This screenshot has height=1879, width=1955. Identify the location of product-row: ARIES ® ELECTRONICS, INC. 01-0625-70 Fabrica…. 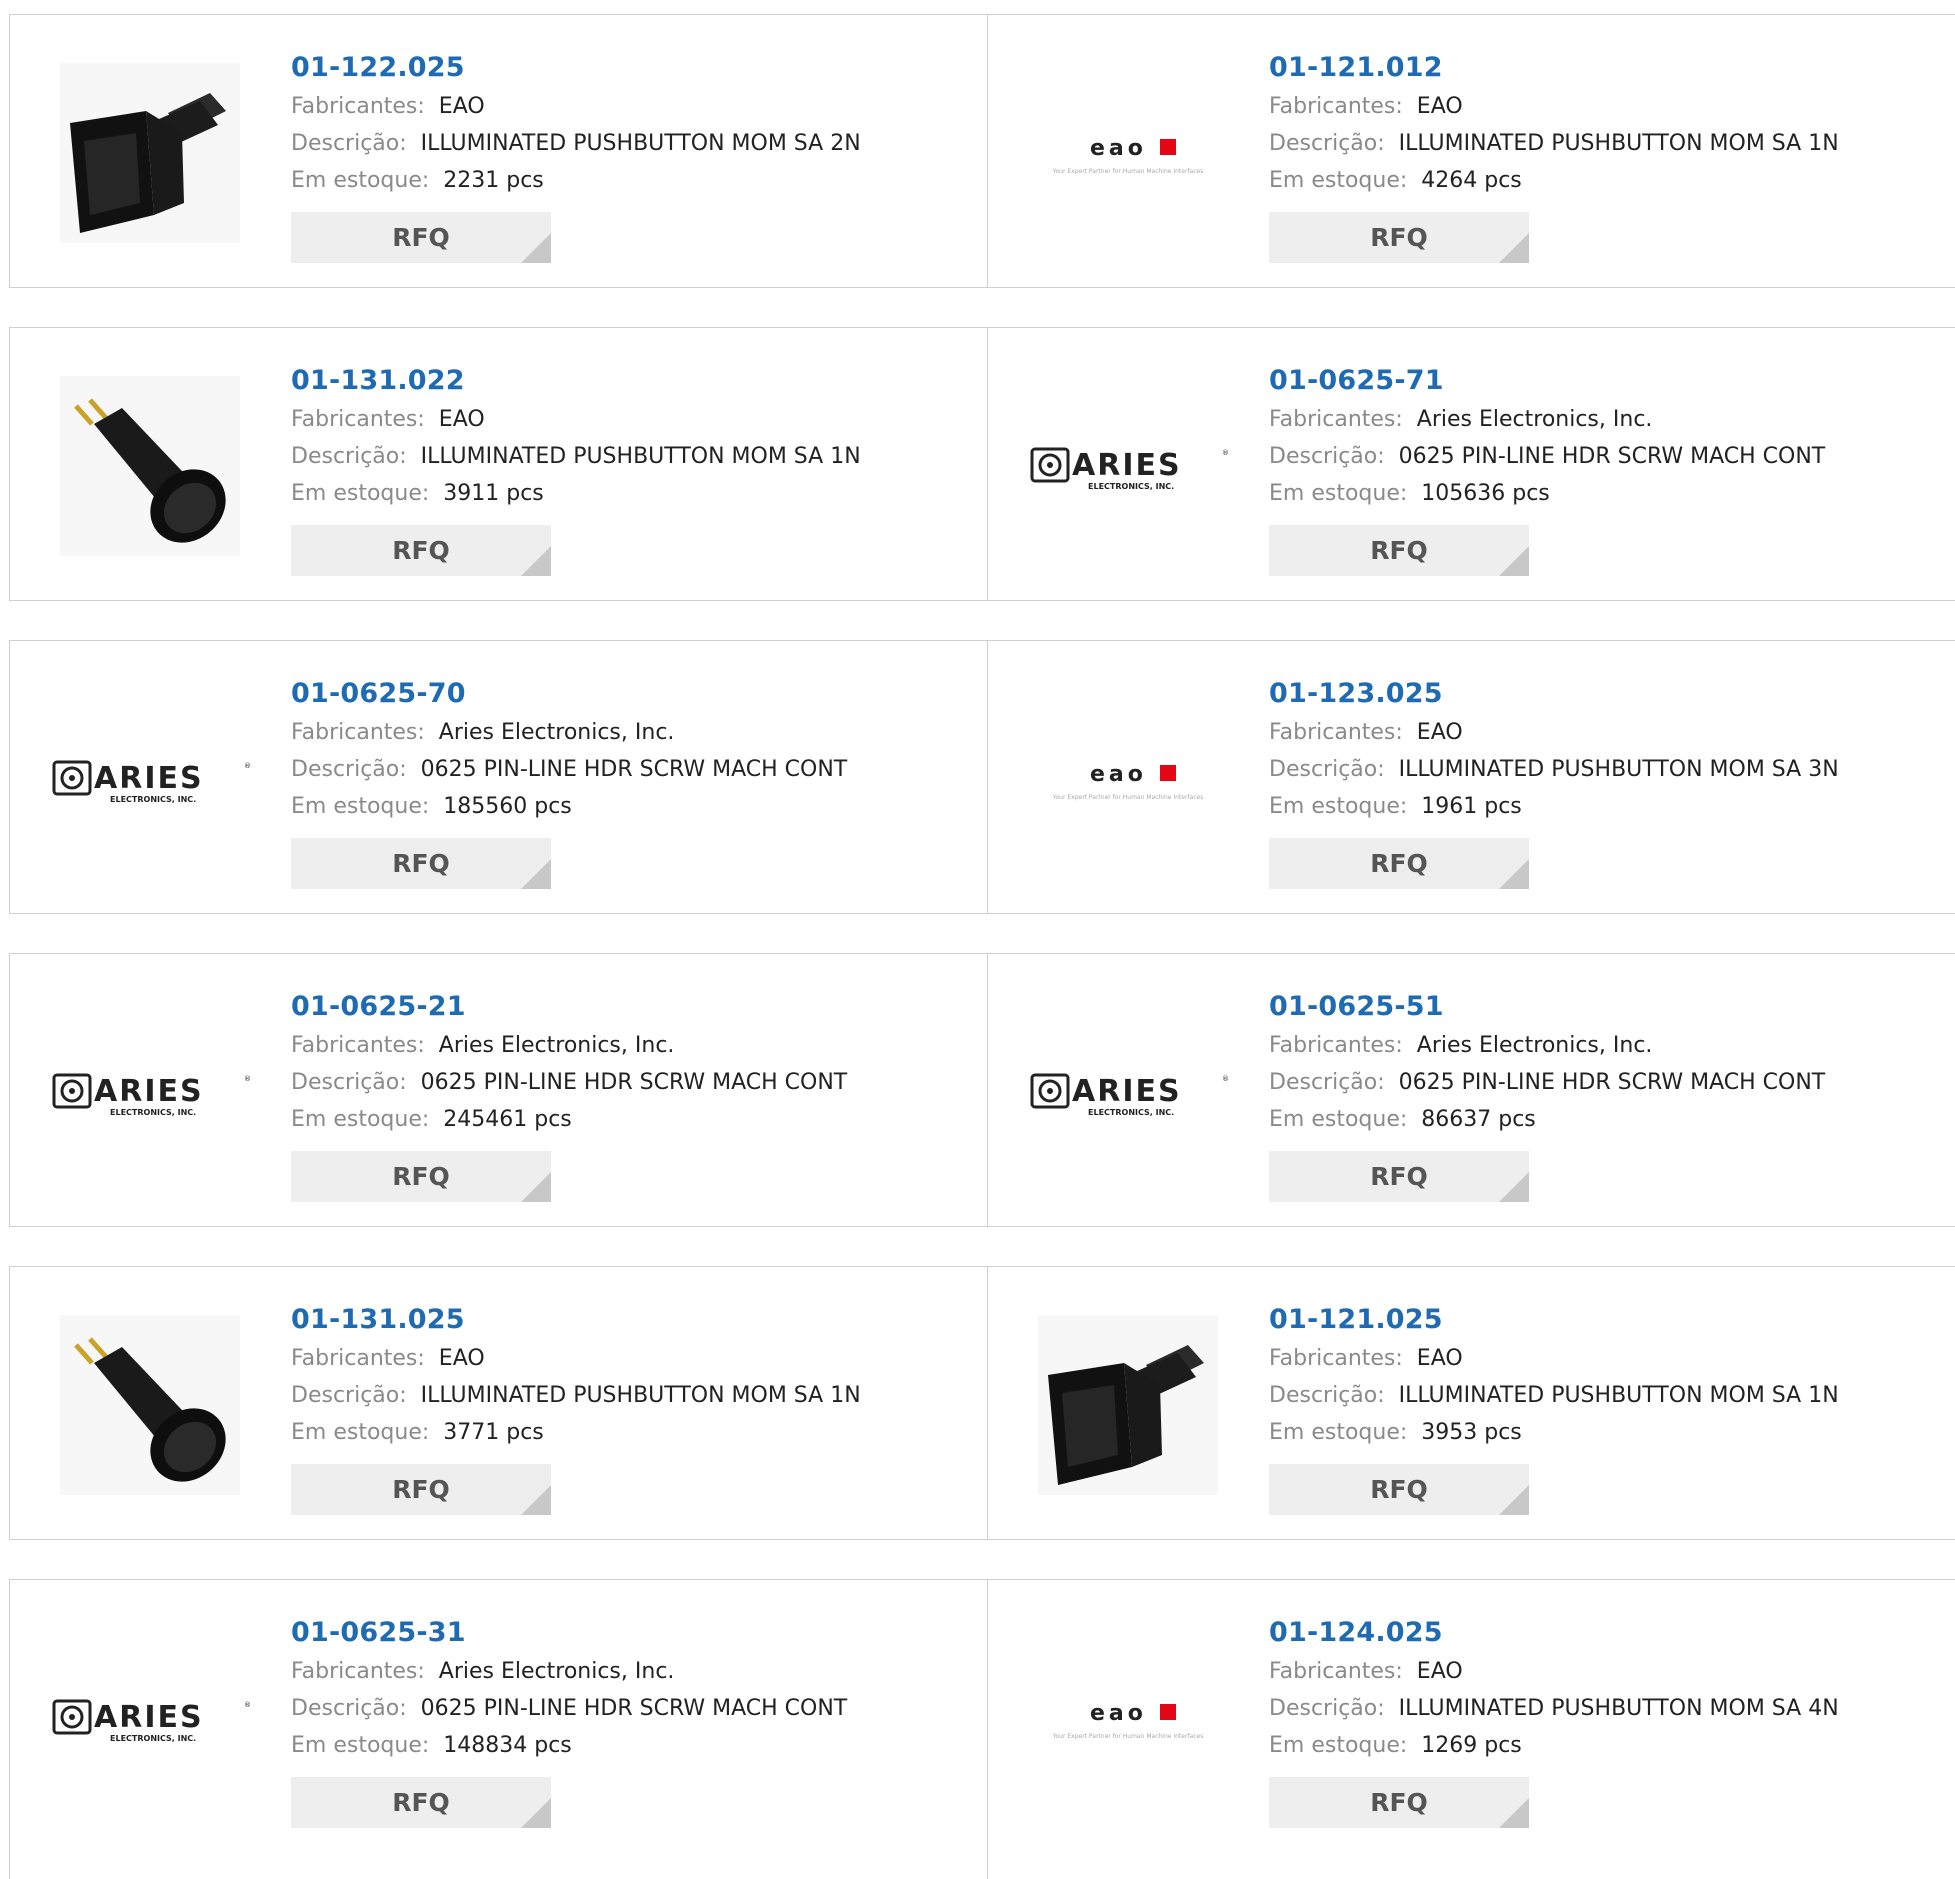
(982, 777).